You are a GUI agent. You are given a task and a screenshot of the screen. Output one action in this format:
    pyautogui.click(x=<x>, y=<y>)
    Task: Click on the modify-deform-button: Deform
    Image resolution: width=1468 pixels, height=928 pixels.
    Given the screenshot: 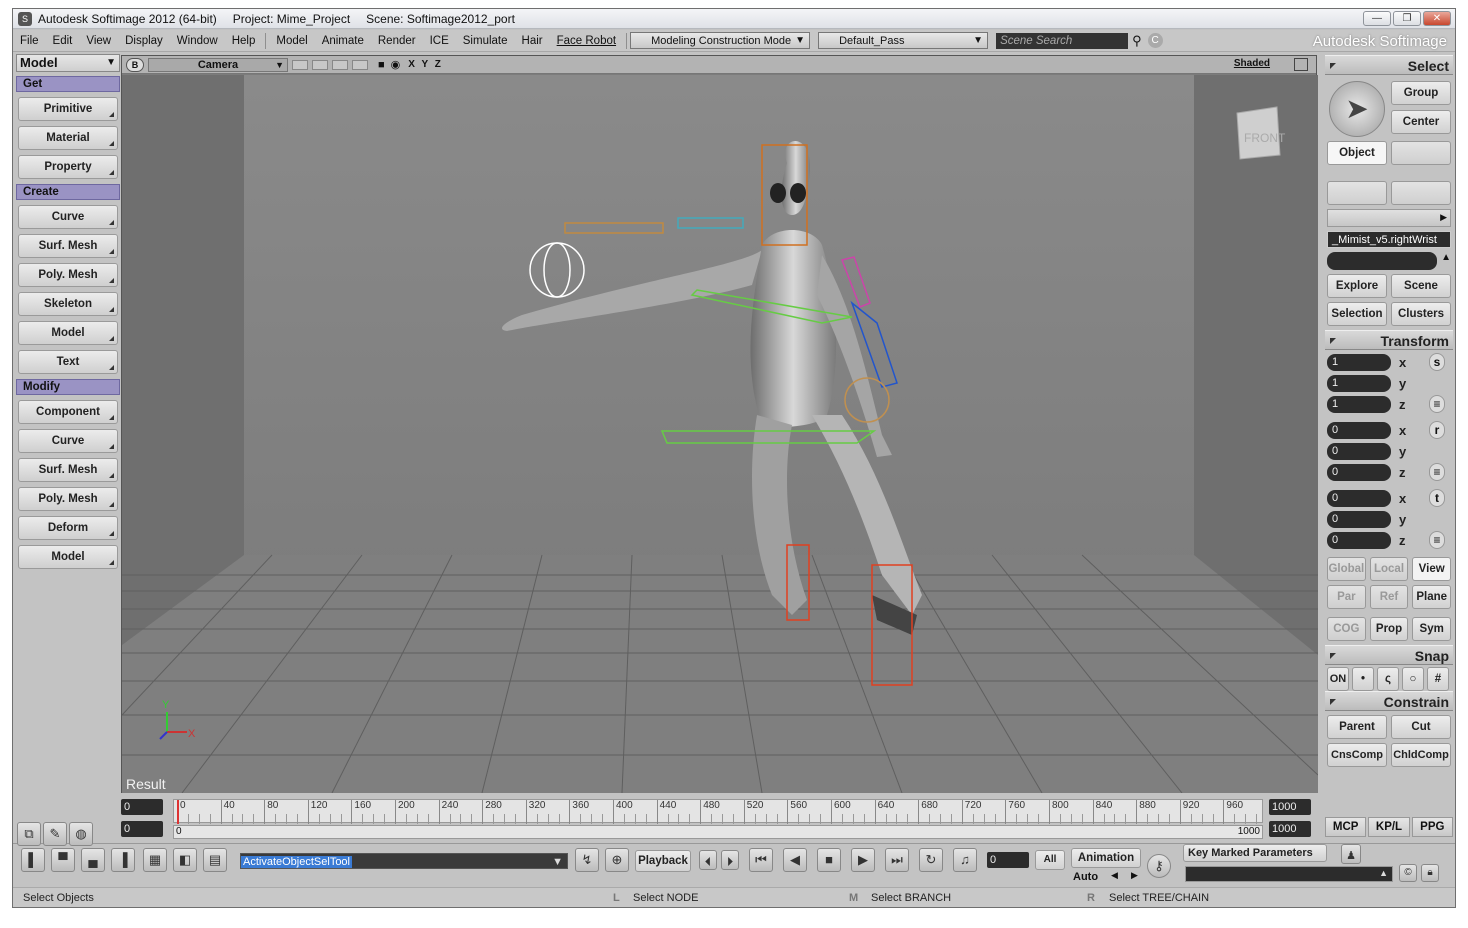 What is the action you would take?
    pyautogui.click(x=68, y=528)
    